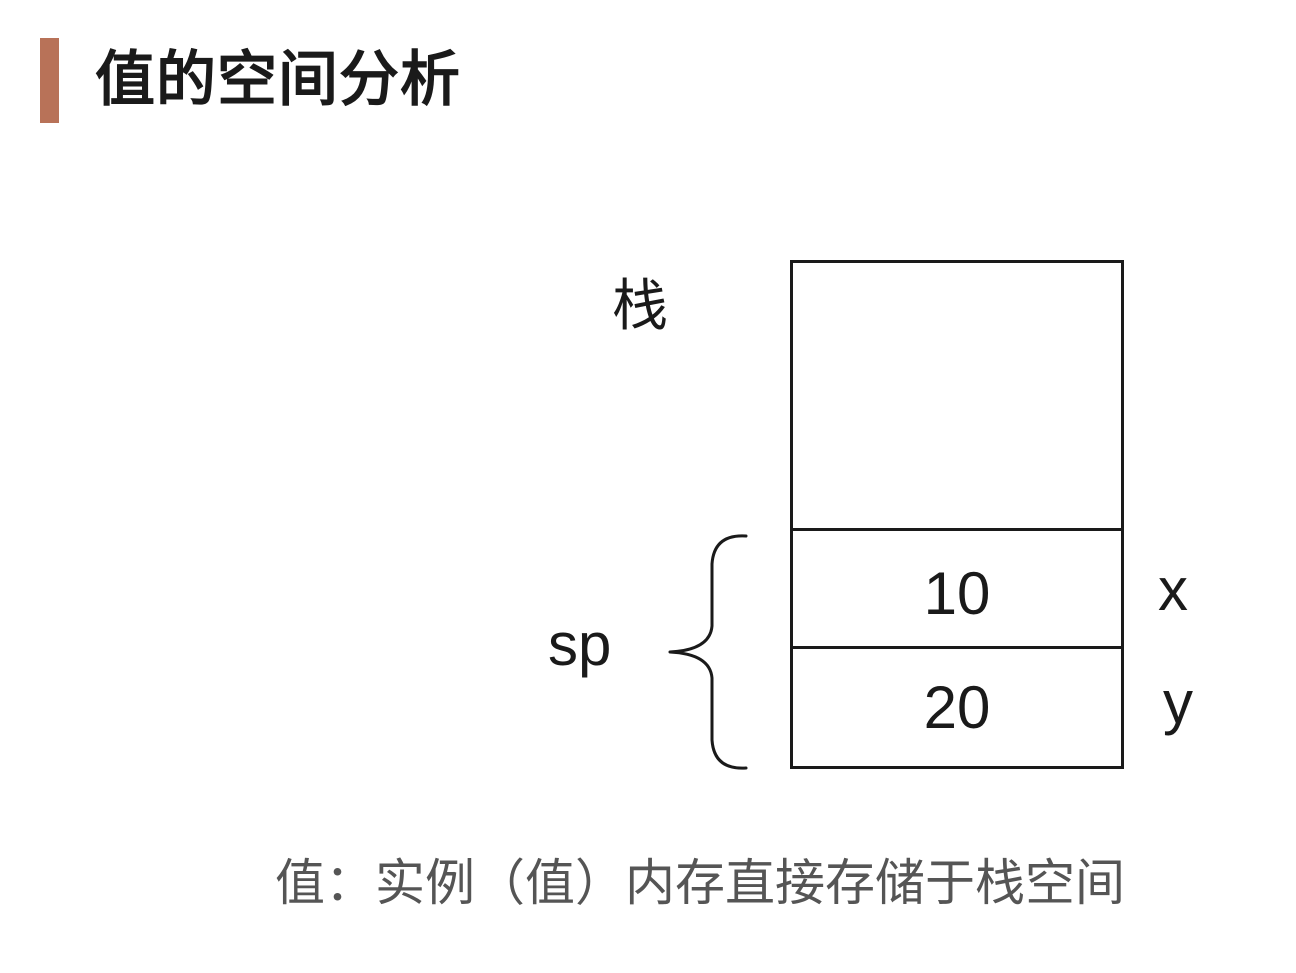 The height and width of the screenshot is (973, 1296). I want to click on variable-label-x: x, so click(1173, 589).